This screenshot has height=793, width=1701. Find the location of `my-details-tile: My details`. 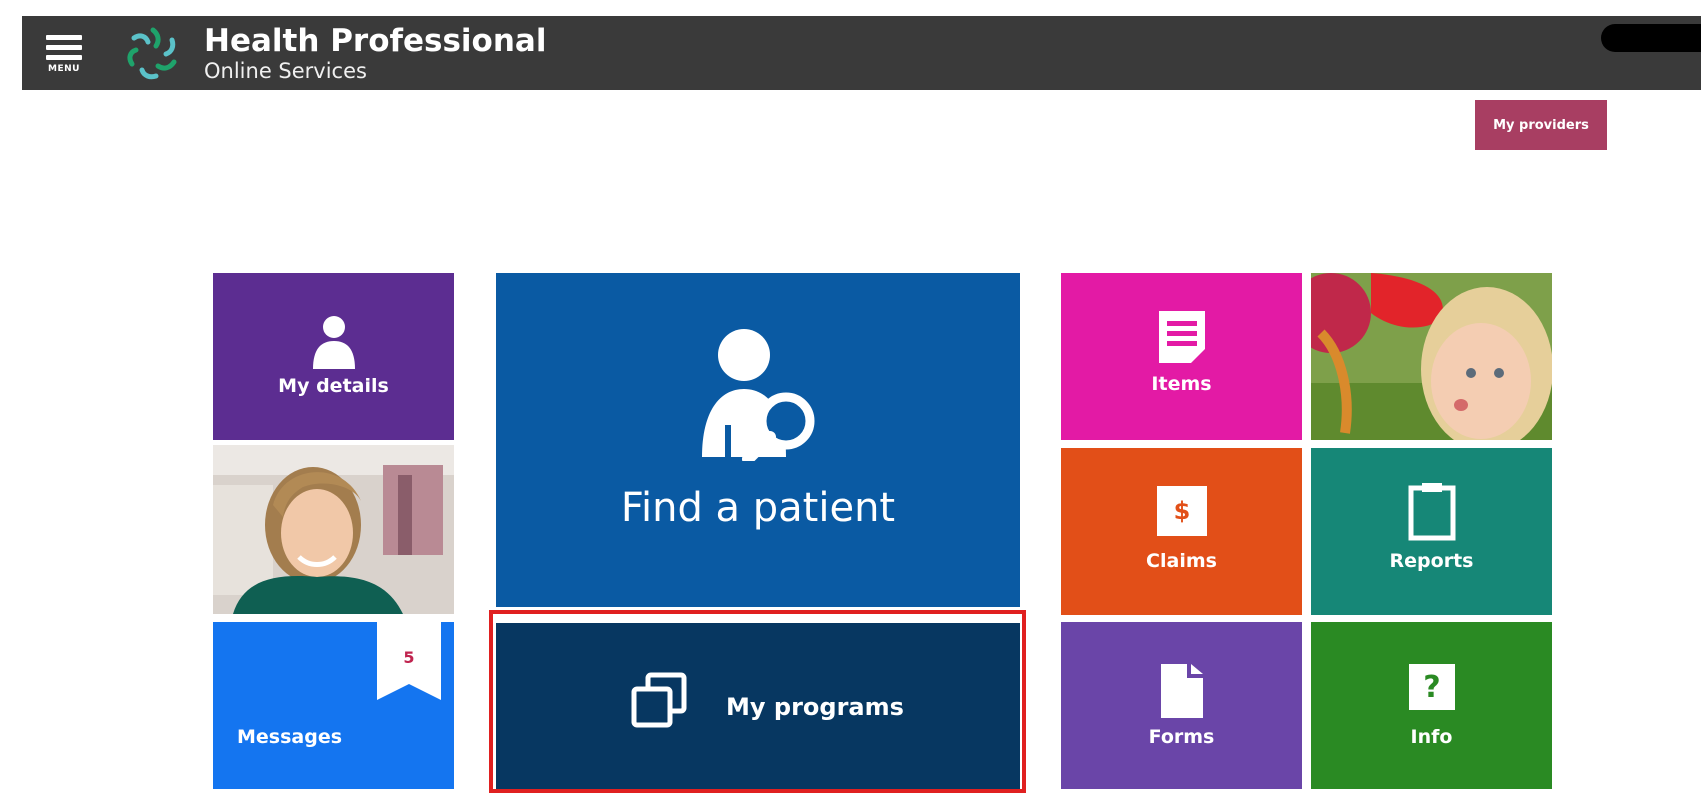

my-details-tile: My details is located at coordinates (333, 356).